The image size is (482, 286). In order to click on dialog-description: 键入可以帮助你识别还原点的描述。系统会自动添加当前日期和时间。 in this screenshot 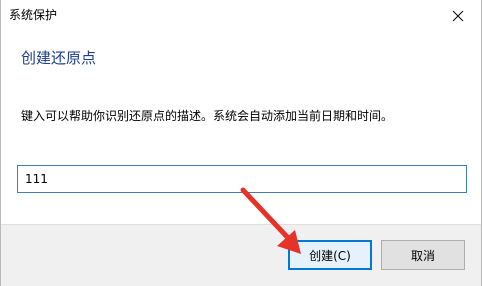, I will do `click(207, 116)`.